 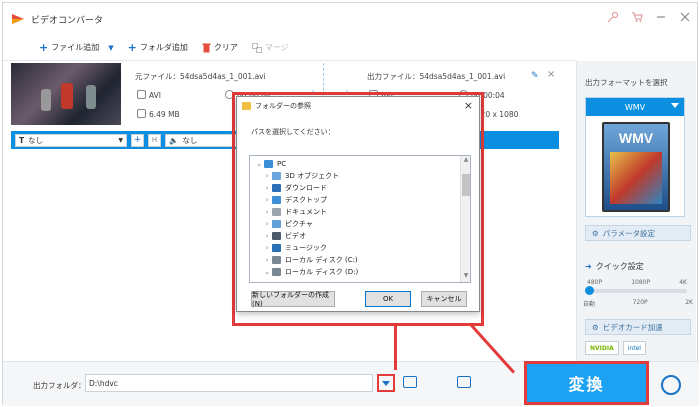 What do you see at coordinates (638, 327) in the screenshot?
I see `gpu-acceleration-button: ⚙ ビデオカード加速` at bounding box center [638, 327].